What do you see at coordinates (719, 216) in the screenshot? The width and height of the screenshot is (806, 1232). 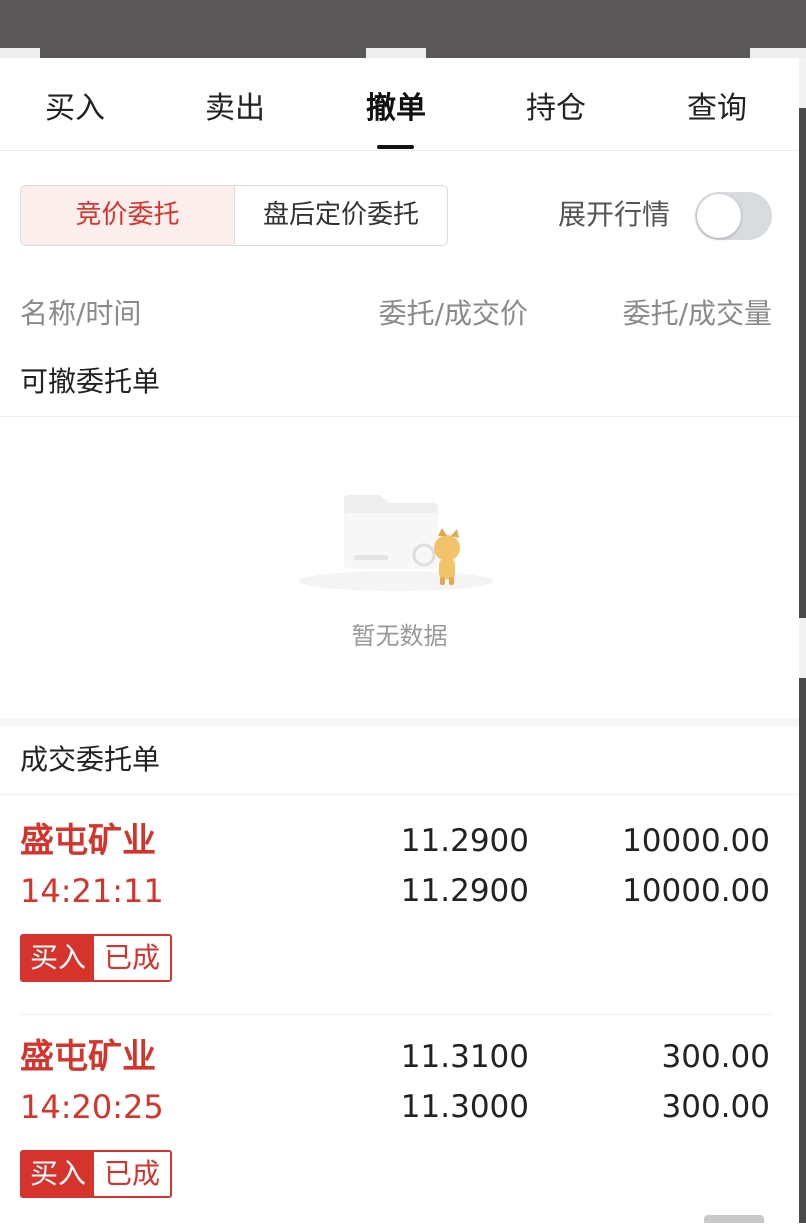 I see `toggle-knob` at bounding box center [719, 216].